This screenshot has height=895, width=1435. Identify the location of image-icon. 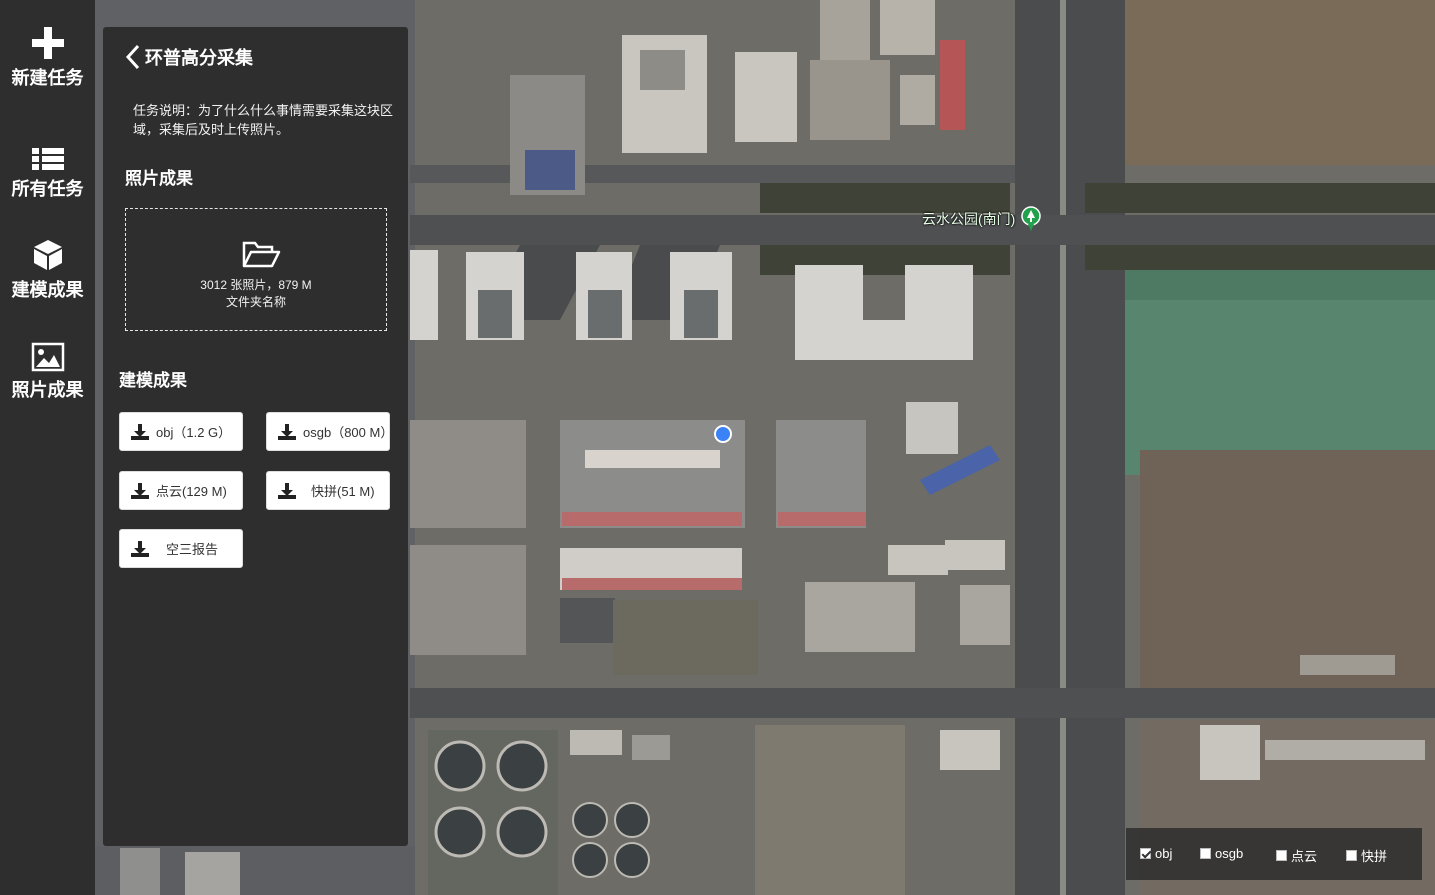
(47, 357).